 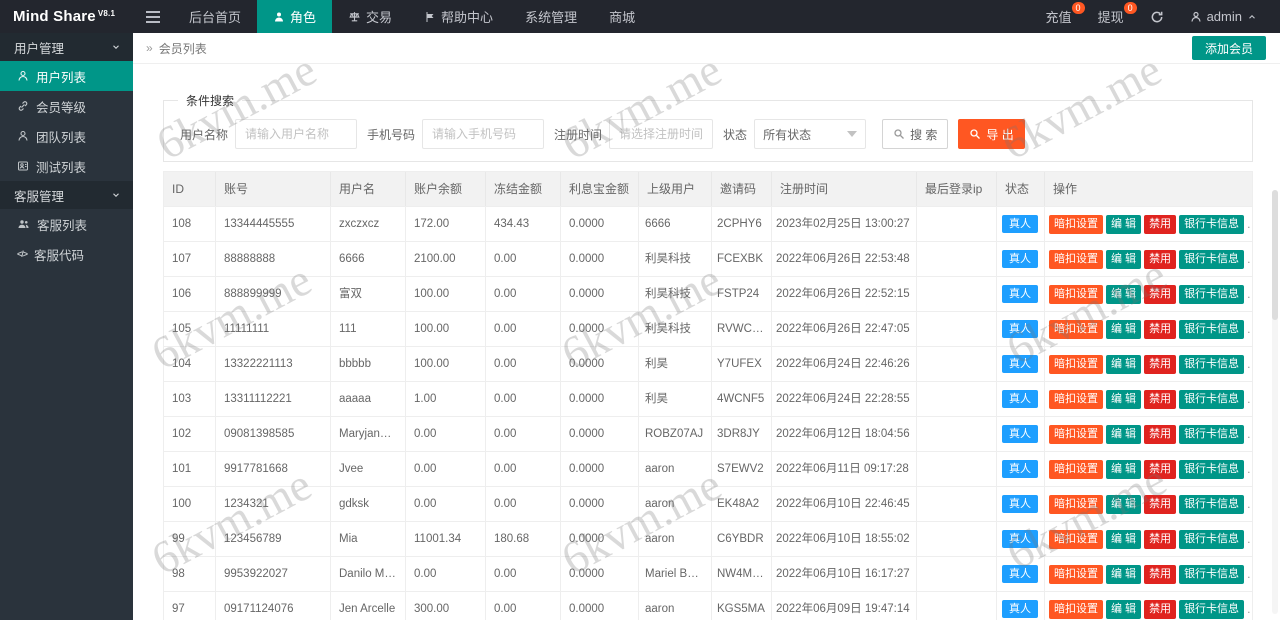 What do you see at coordinates (66, 166) in the screenshot?
I see `sidebar-item-test-list: 测试列表` at bounding box center [66, 166].